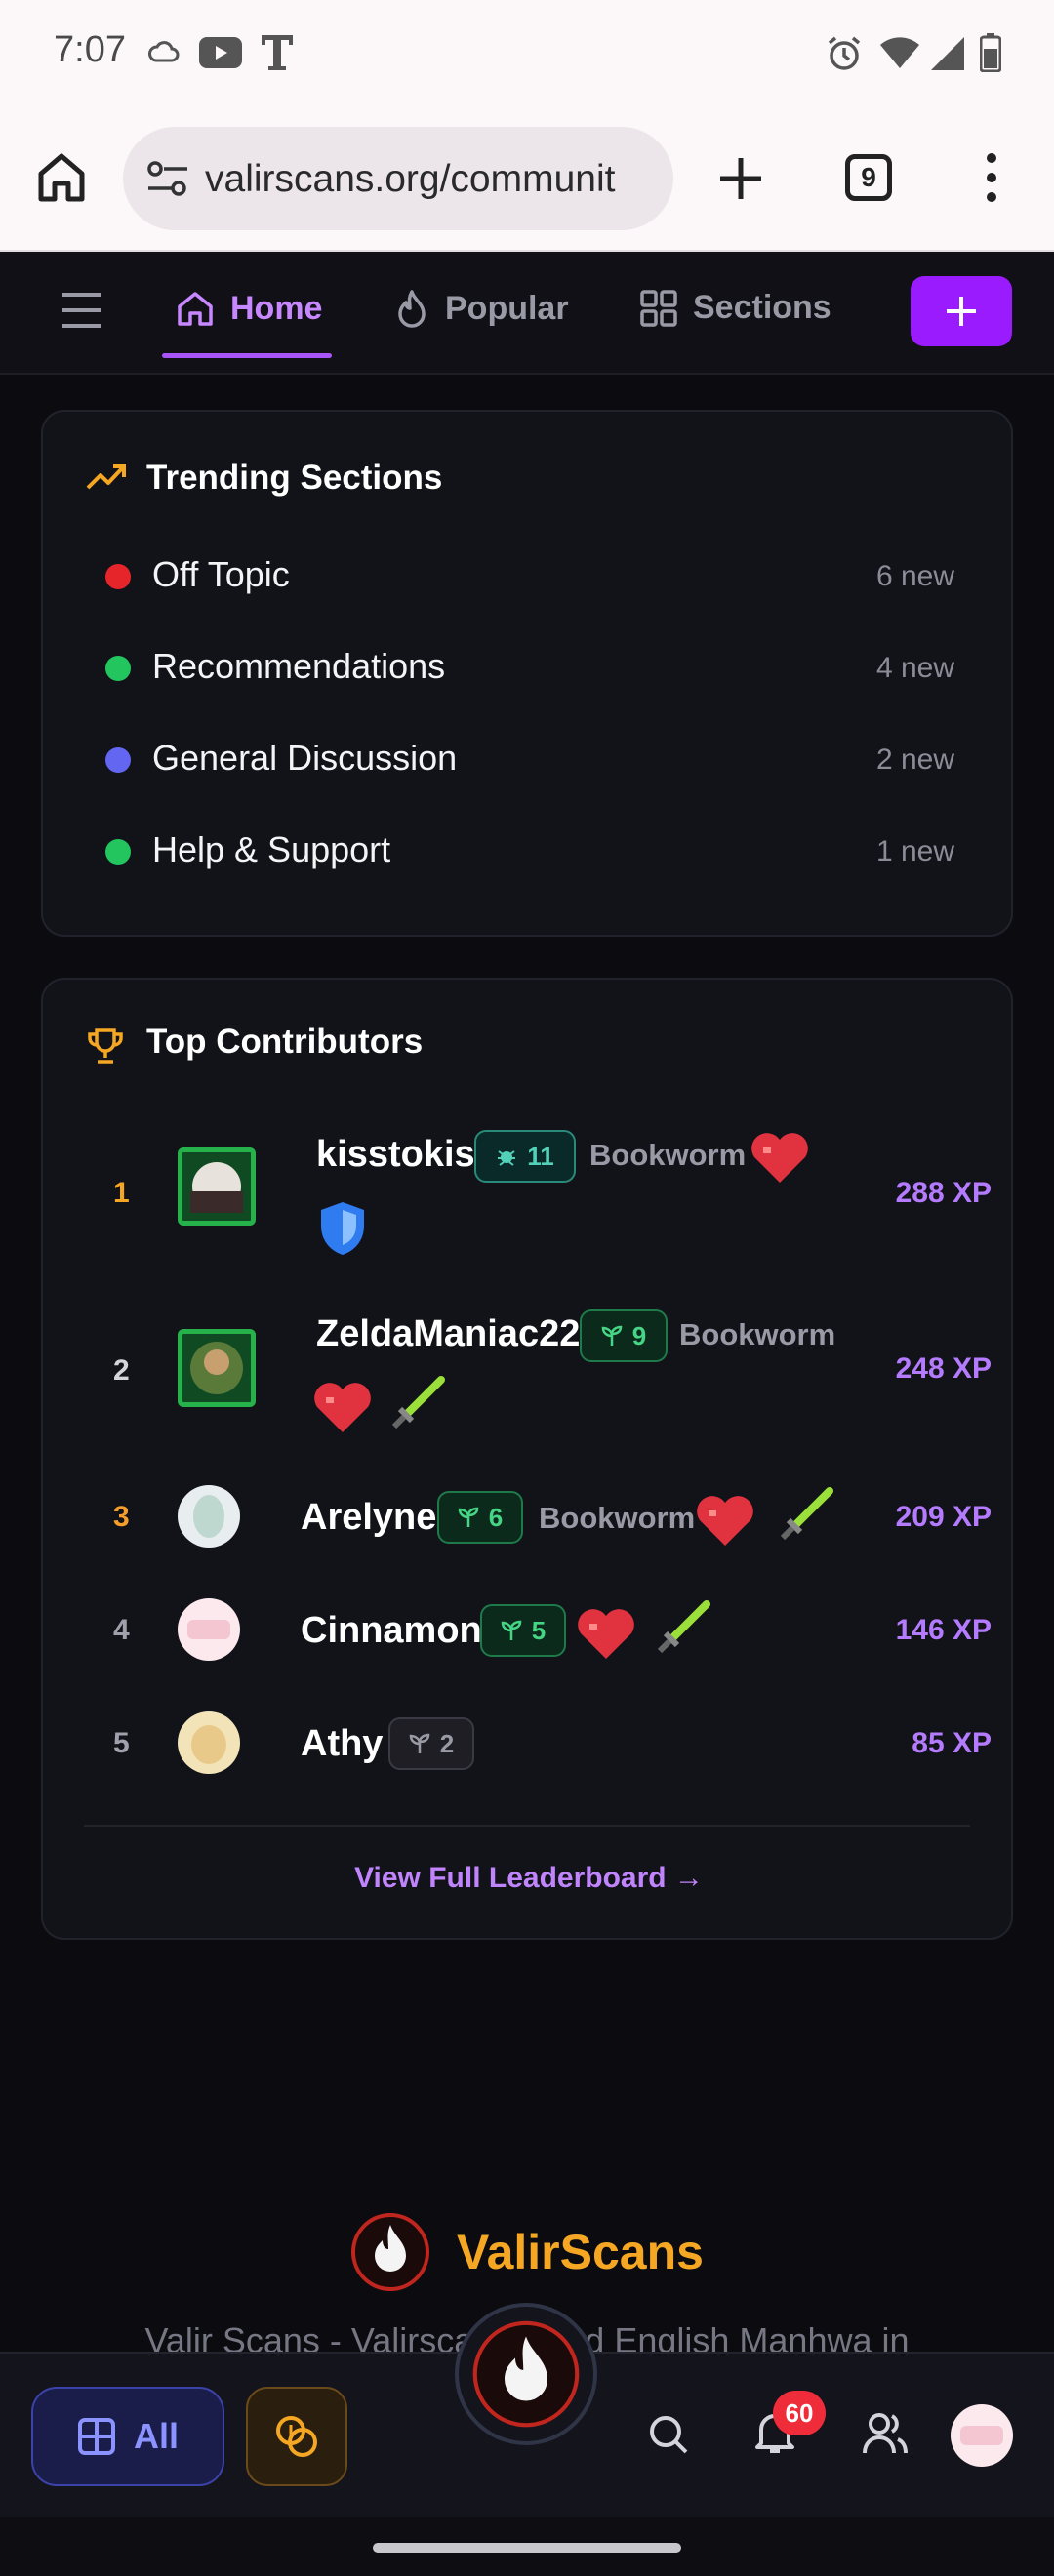 The image size is (1054, 2576). Describe the element at coordinates (105, 1046) in the screenshot. I see `trophy-icon` at that location.